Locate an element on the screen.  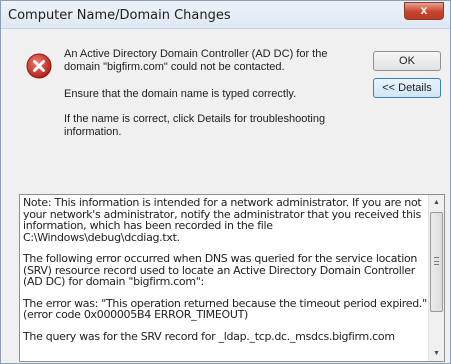
grip-icon is located at coordinates (436, 261).